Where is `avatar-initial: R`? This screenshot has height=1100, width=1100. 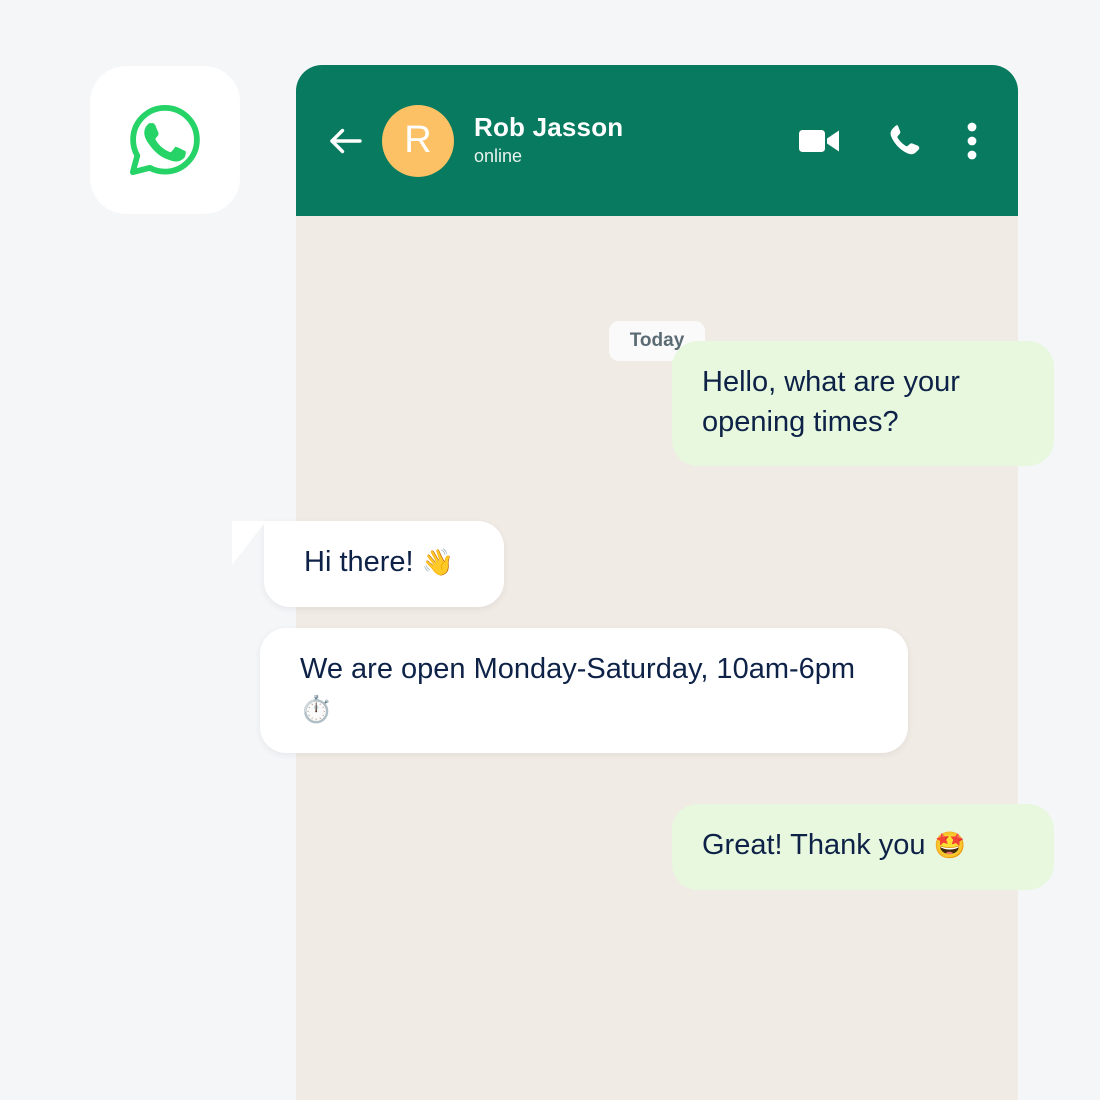 avatar-initial: R is located at coordinates (418, 140).